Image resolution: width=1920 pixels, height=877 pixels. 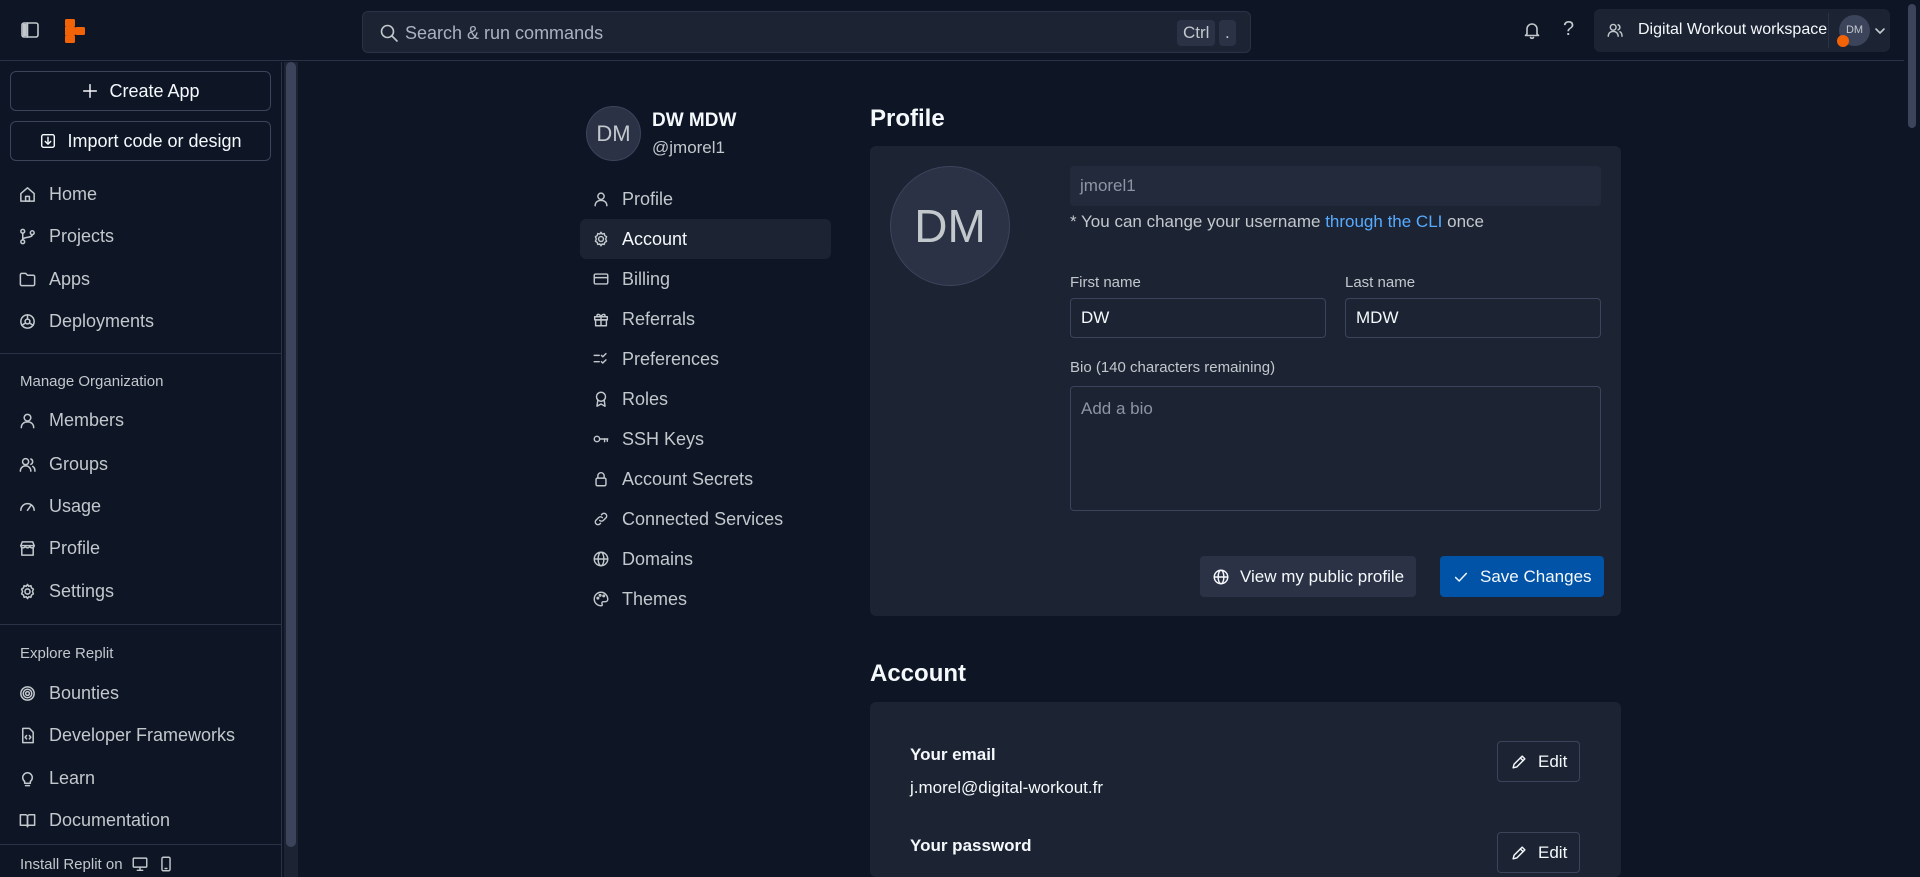 I want to click on notifications-bell-icon, so click(x=1532, y=30).